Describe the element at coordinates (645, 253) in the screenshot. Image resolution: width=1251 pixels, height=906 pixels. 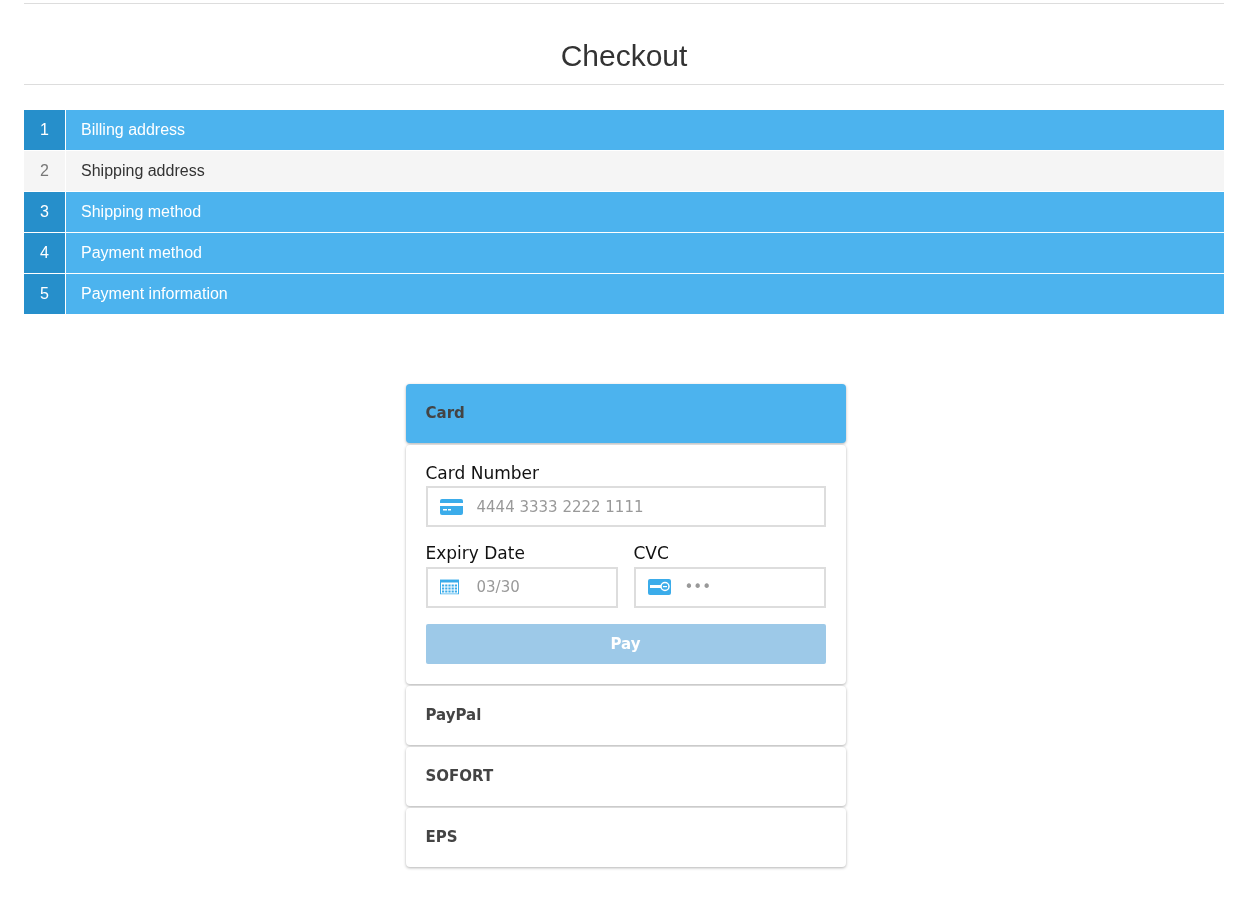
I see `step-label: Payment method` at that location.